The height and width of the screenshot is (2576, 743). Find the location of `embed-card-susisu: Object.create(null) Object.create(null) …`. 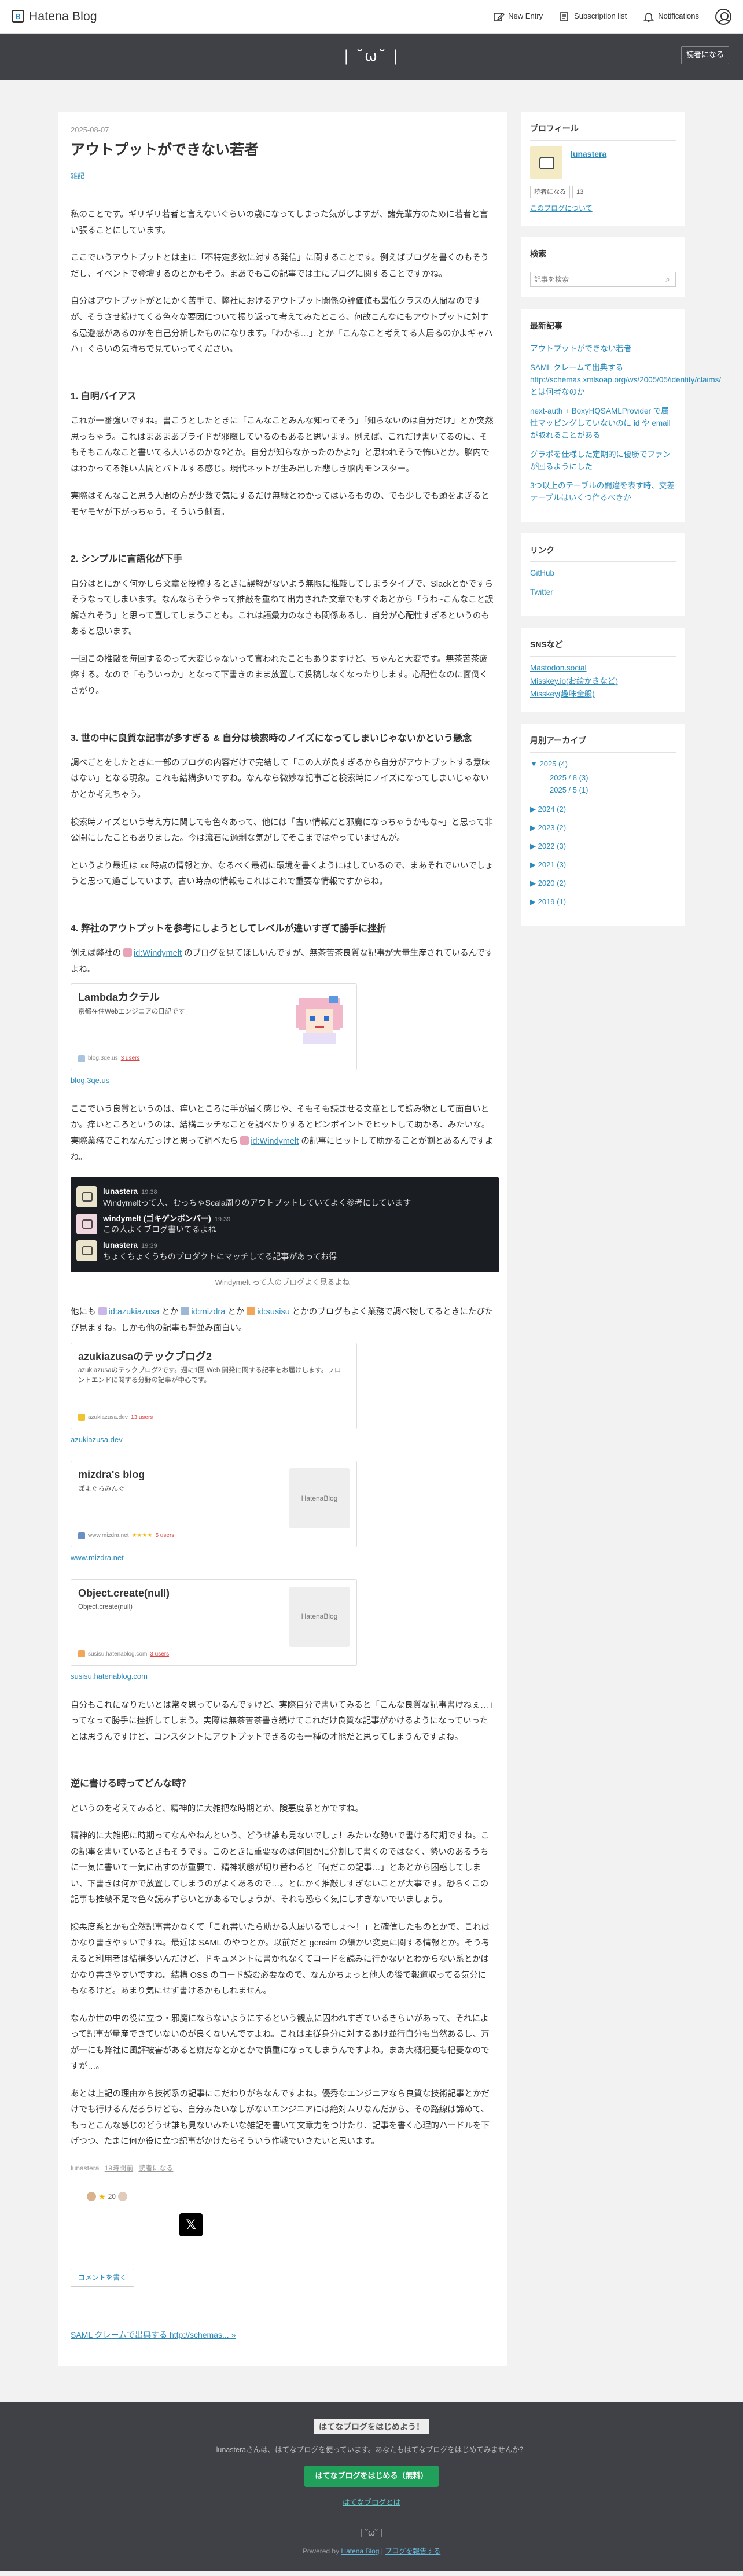

embed-card-susisu: Object.create(null) Object.create(null) … is located at coordinates (214, 1622).